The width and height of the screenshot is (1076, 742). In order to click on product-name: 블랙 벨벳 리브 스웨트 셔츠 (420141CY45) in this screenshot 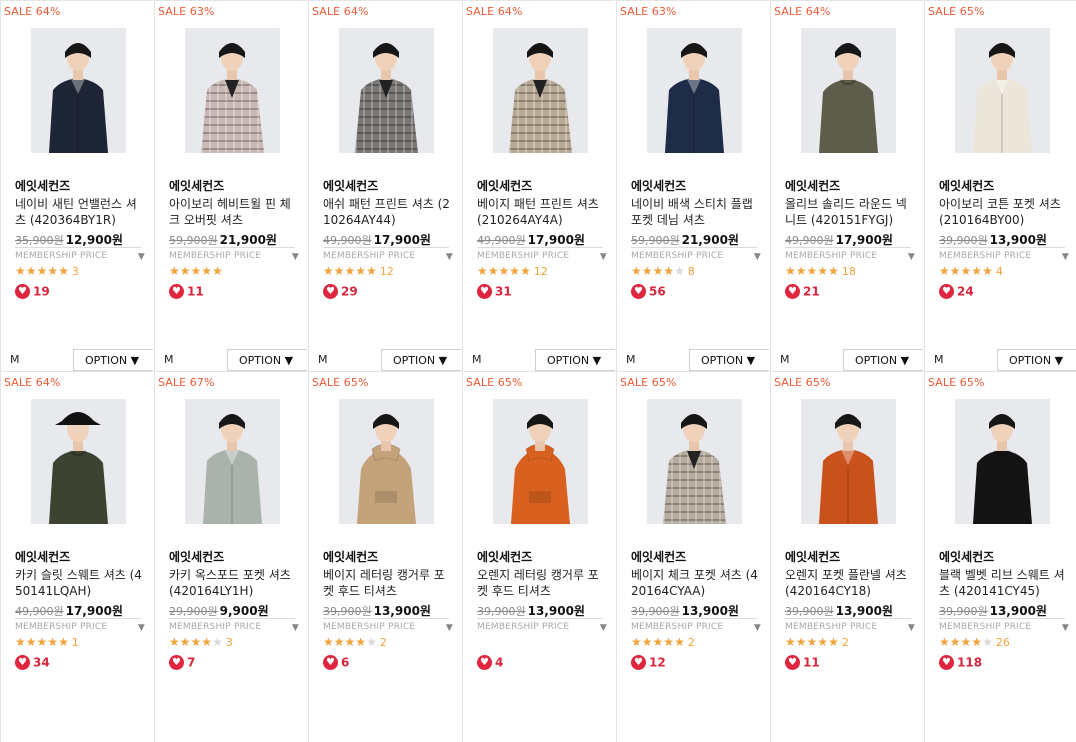, I will do `click(1004, 583)`.